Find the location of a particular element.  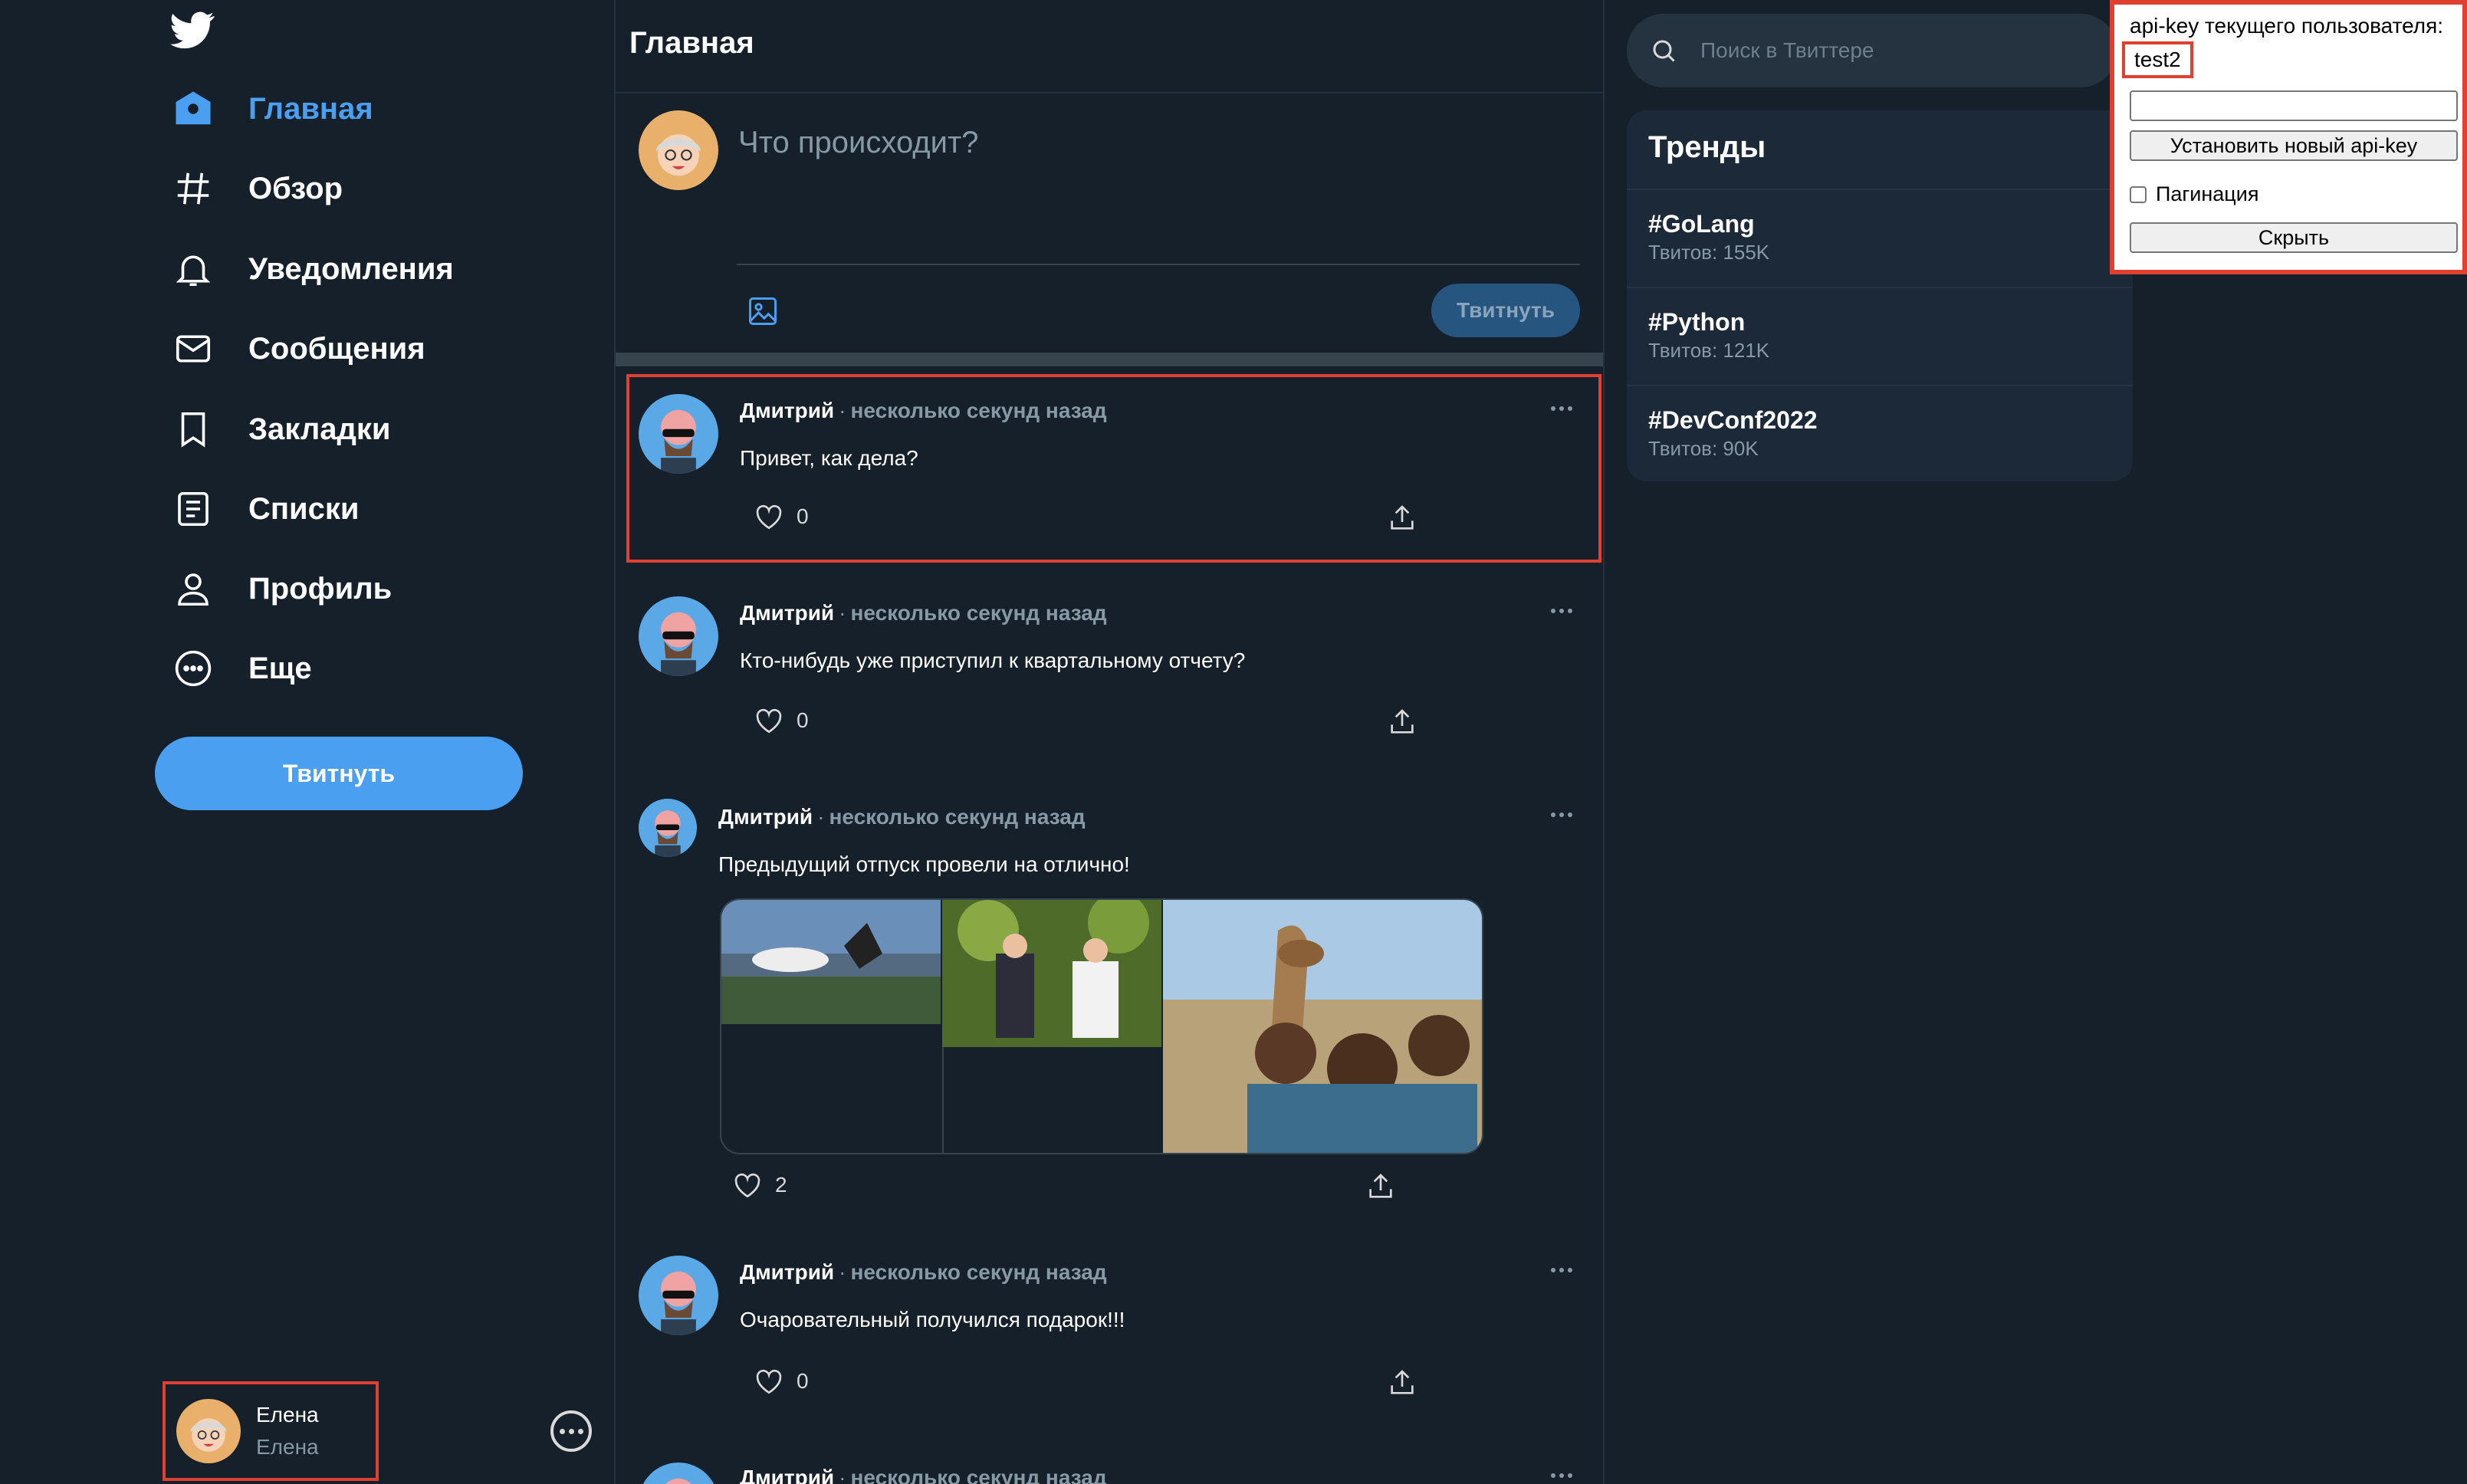

hashtag-icon is located at coordinates (193, 189).